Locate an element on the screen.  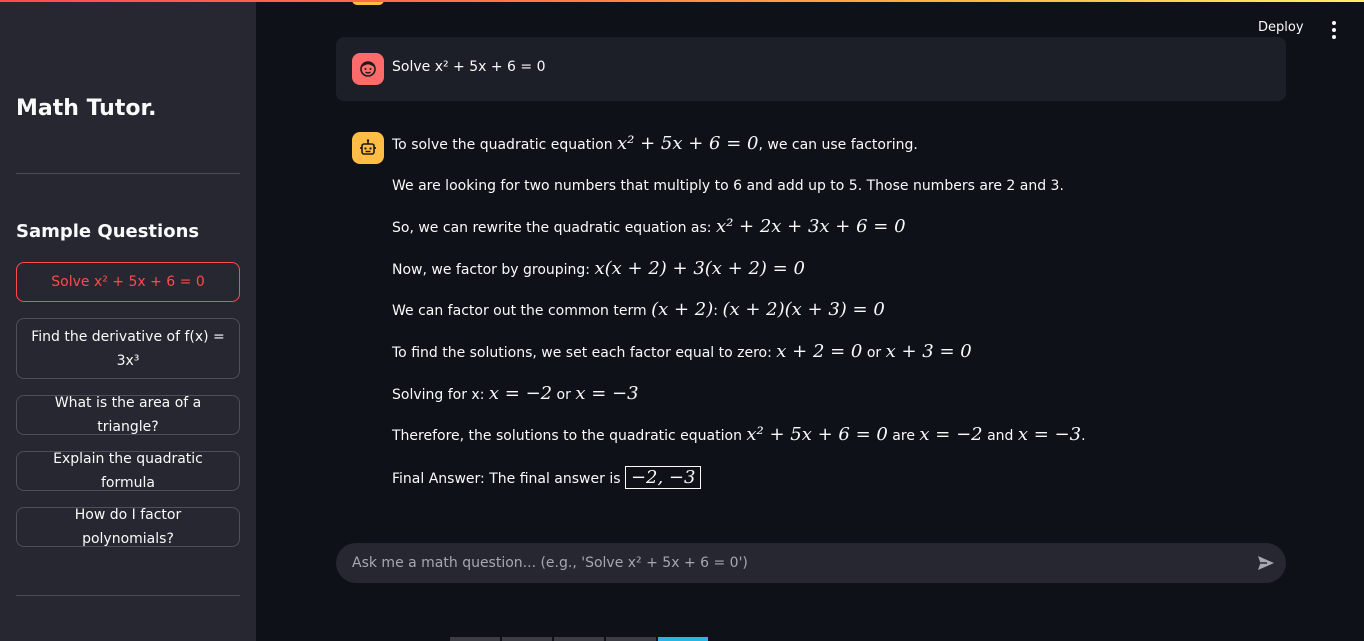
user-message-text: Solve x² + 5x + 6 = 0 is located at coordinates (469, 67).